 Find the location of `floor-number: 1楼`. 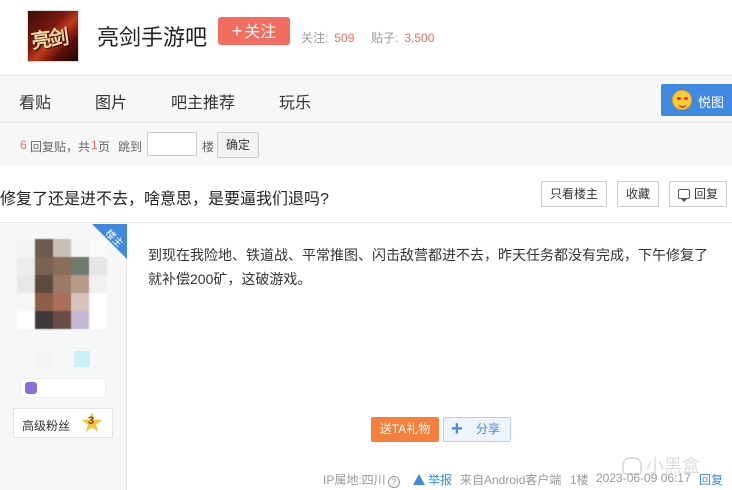

floor-number: 1楼 is located at coordinates (579, 480).